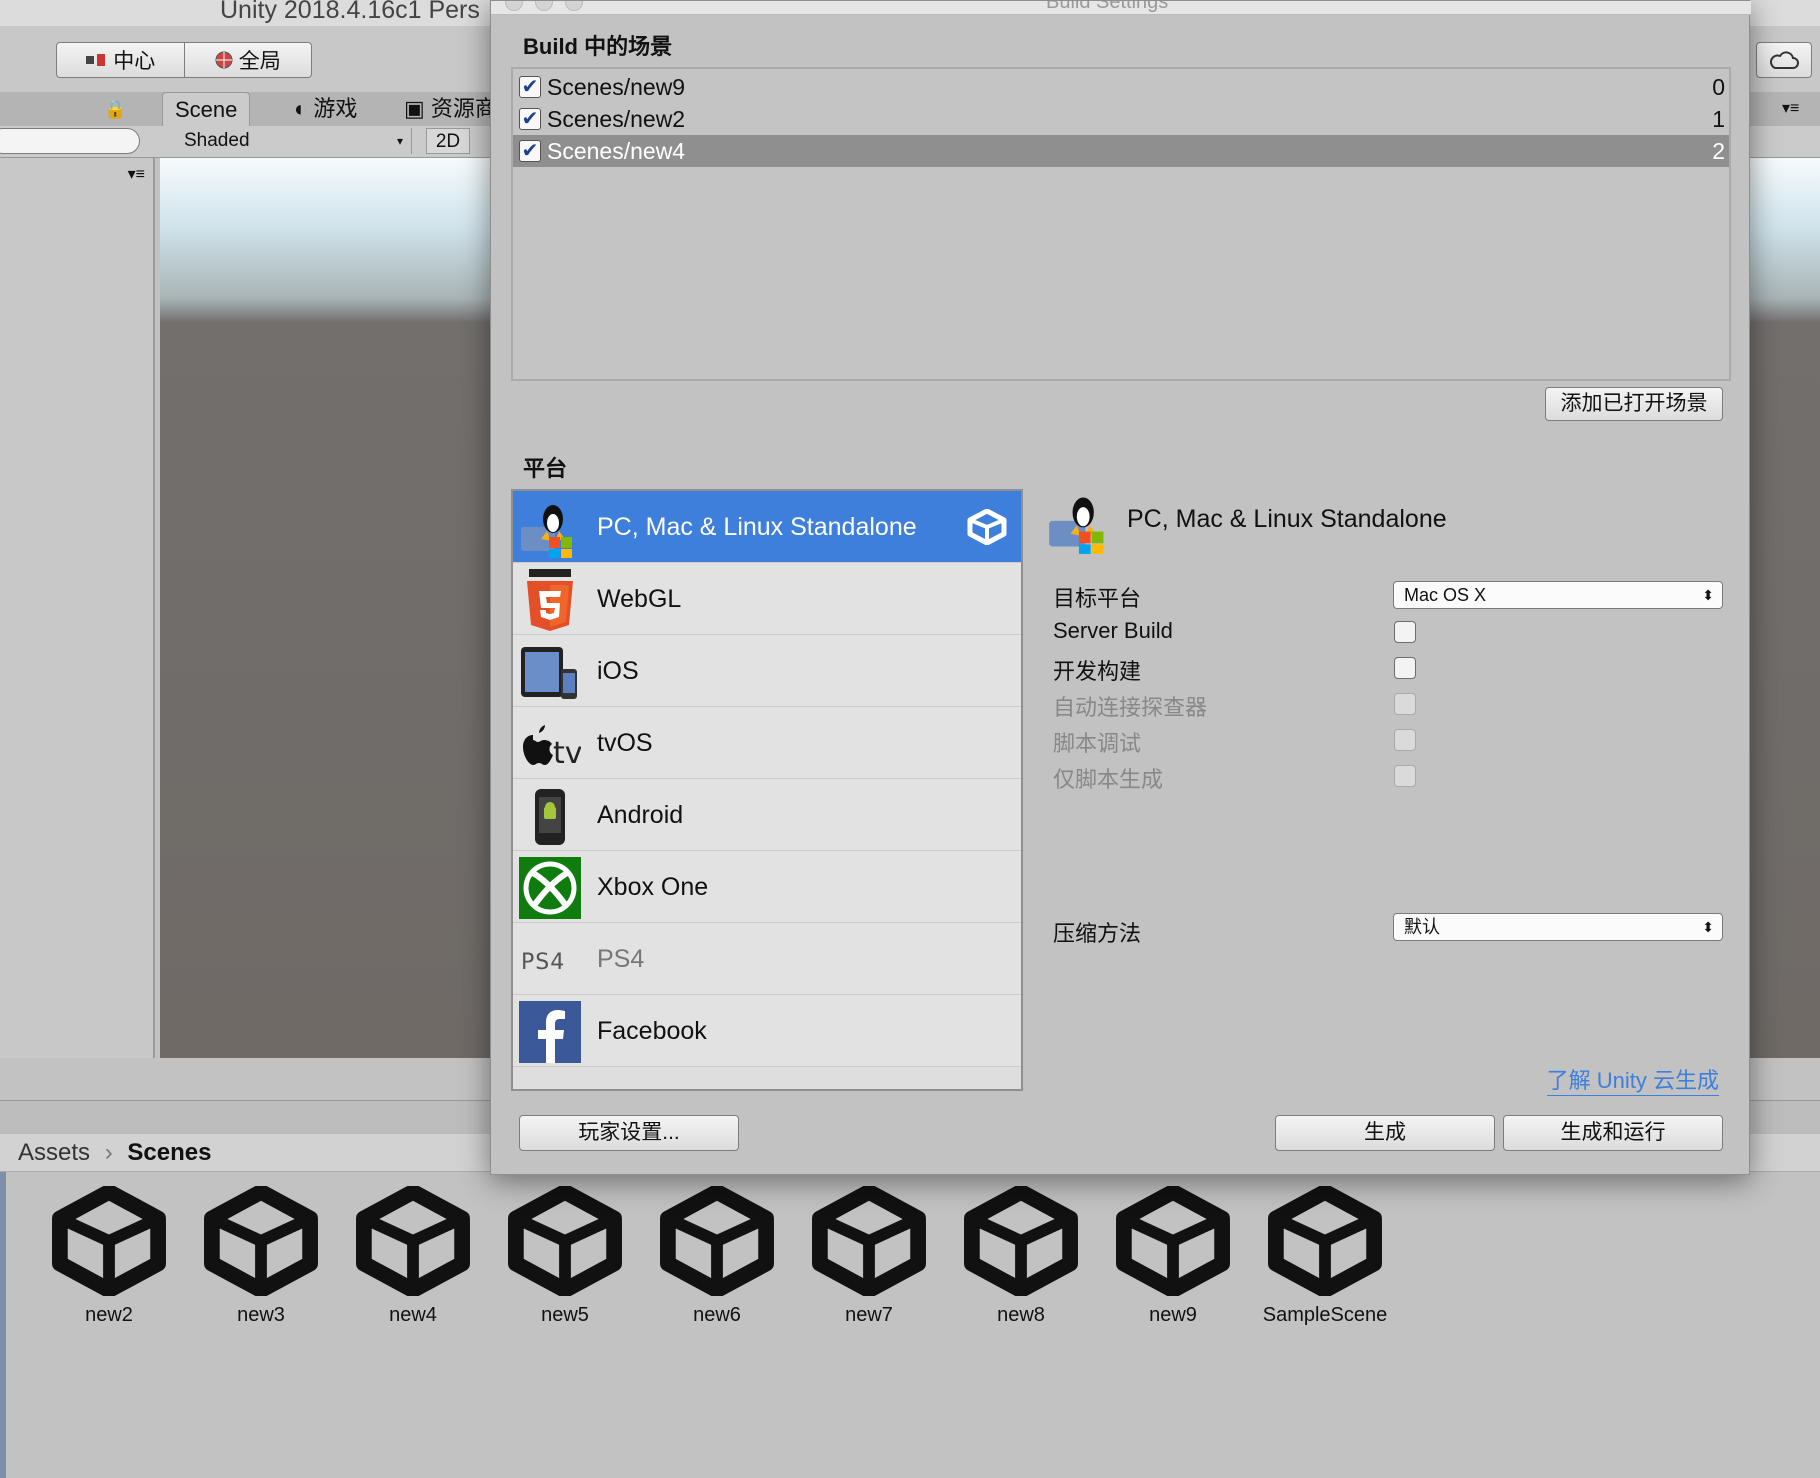 The width and height of the screenshot is (1820, 1478). What do you see at coordinates (1558, 927) in the screenshot?
I see `compression-method-dropdown: 默认 ⬍` at bounding box center [1558, 927].